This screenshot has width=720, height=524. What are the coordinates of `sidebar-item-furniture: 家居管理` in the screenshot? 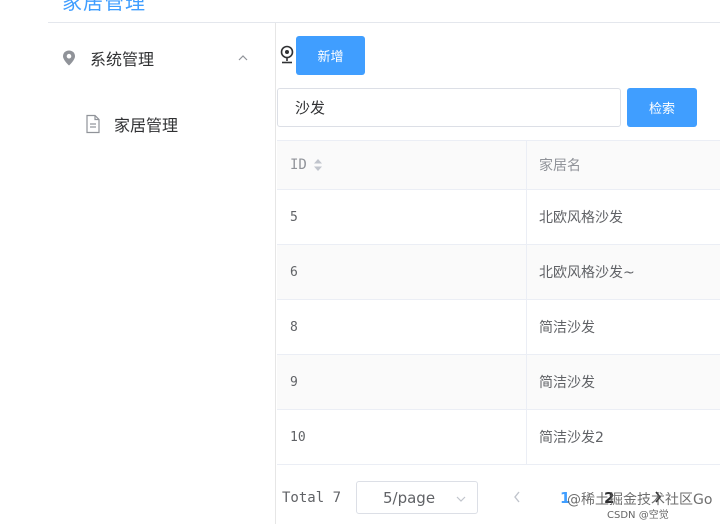 It's located at (174, 124).